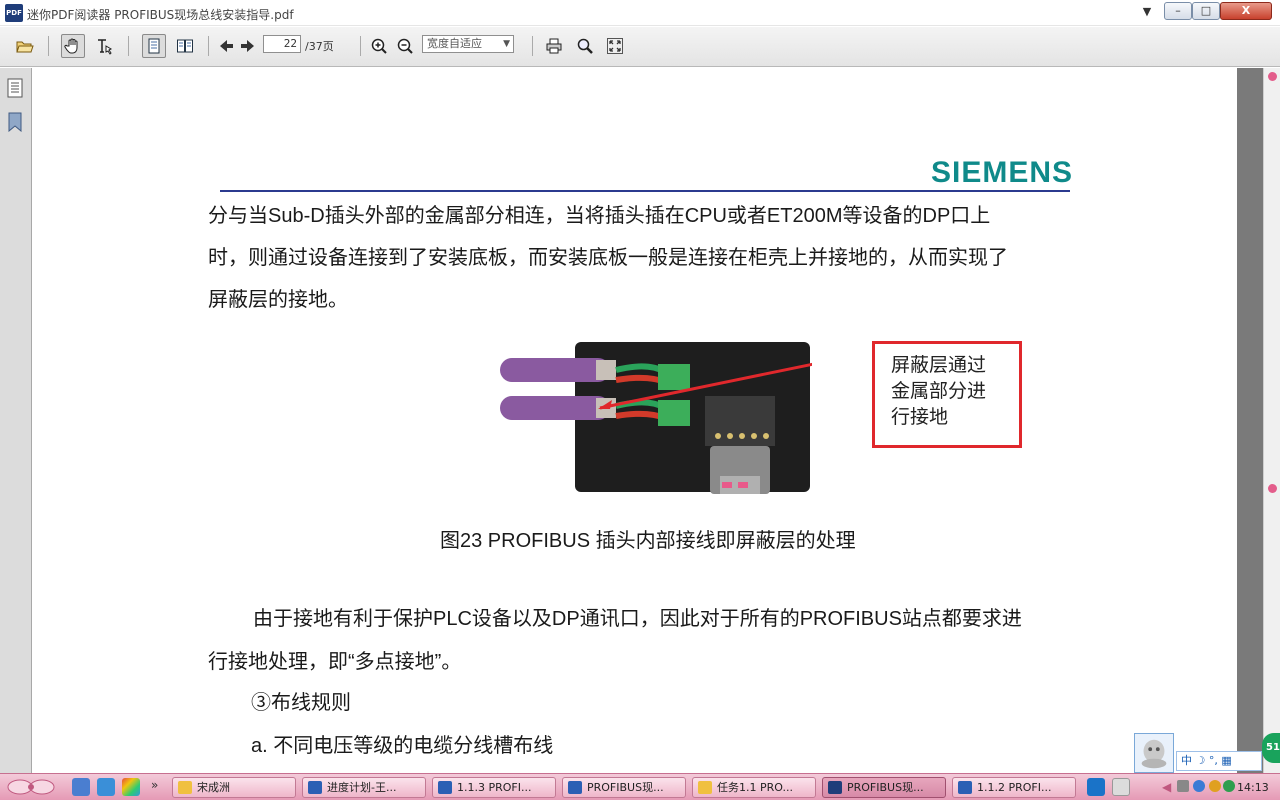 The height and width of the screenshot is (800, 1280). Describe the element at coordinates (81, 787) in the screenshot. I see `show-desktop-icon` at that location.